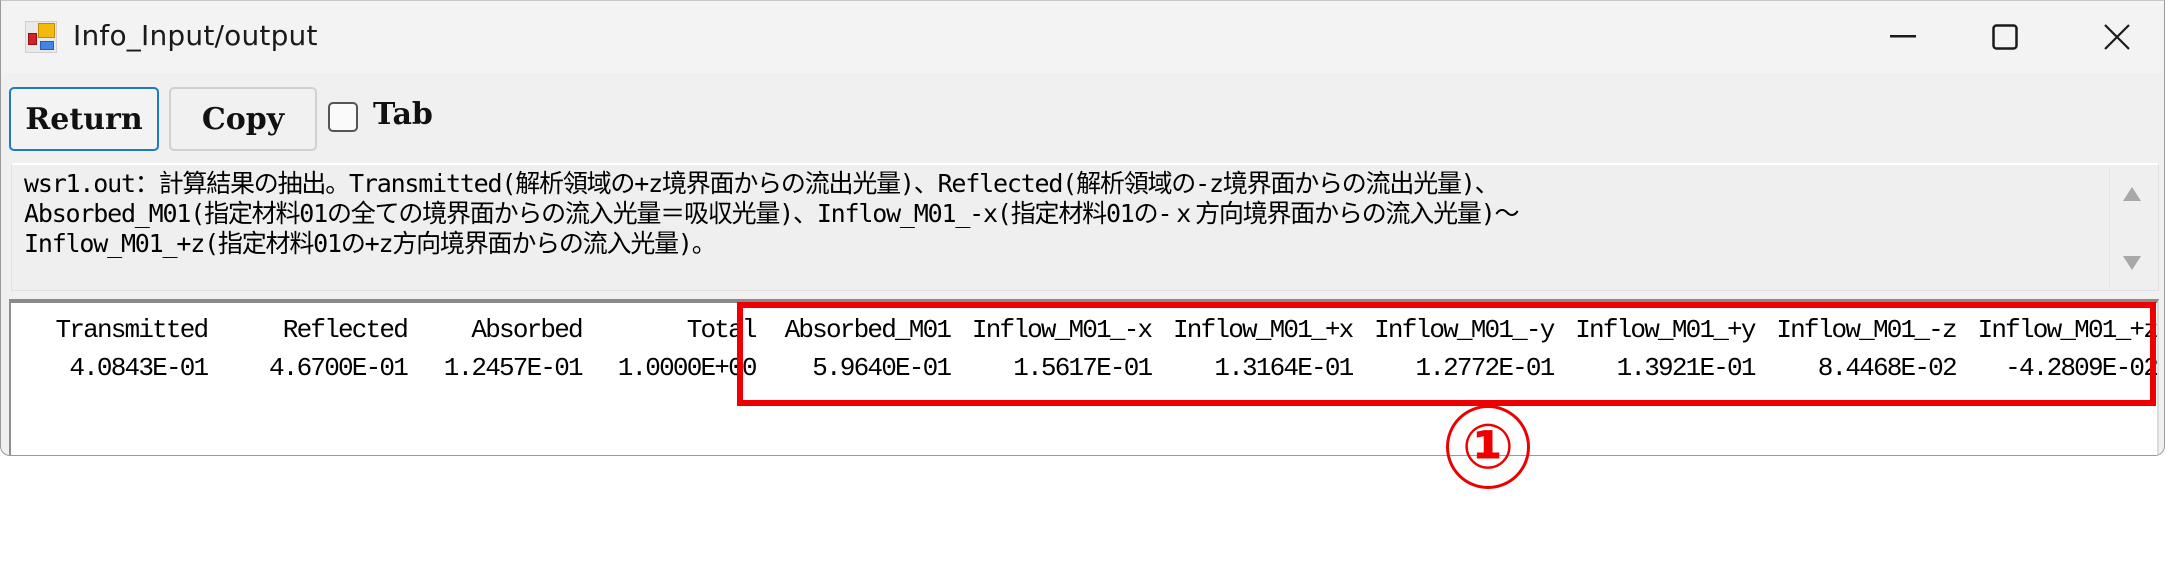 The image size is (2173, 567). Describe the element at coordinates (1665, 330) in the screenshot. I see `header-cell: Inflow_M01_+y` at that location.